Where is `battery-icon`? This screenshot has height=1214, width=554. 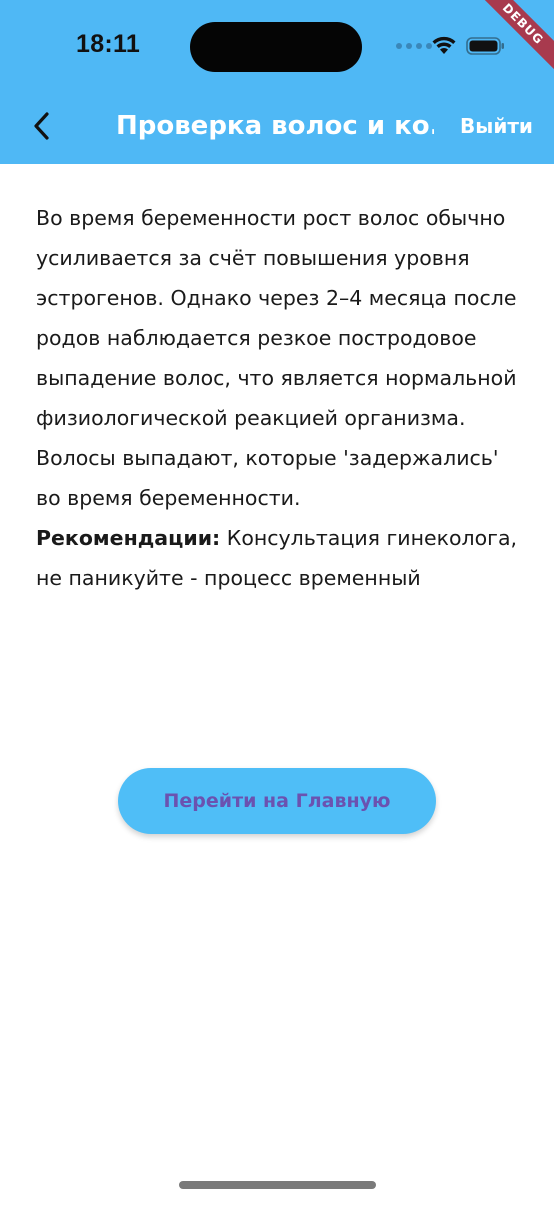 battery-icon is located at coordinates (485, 46).